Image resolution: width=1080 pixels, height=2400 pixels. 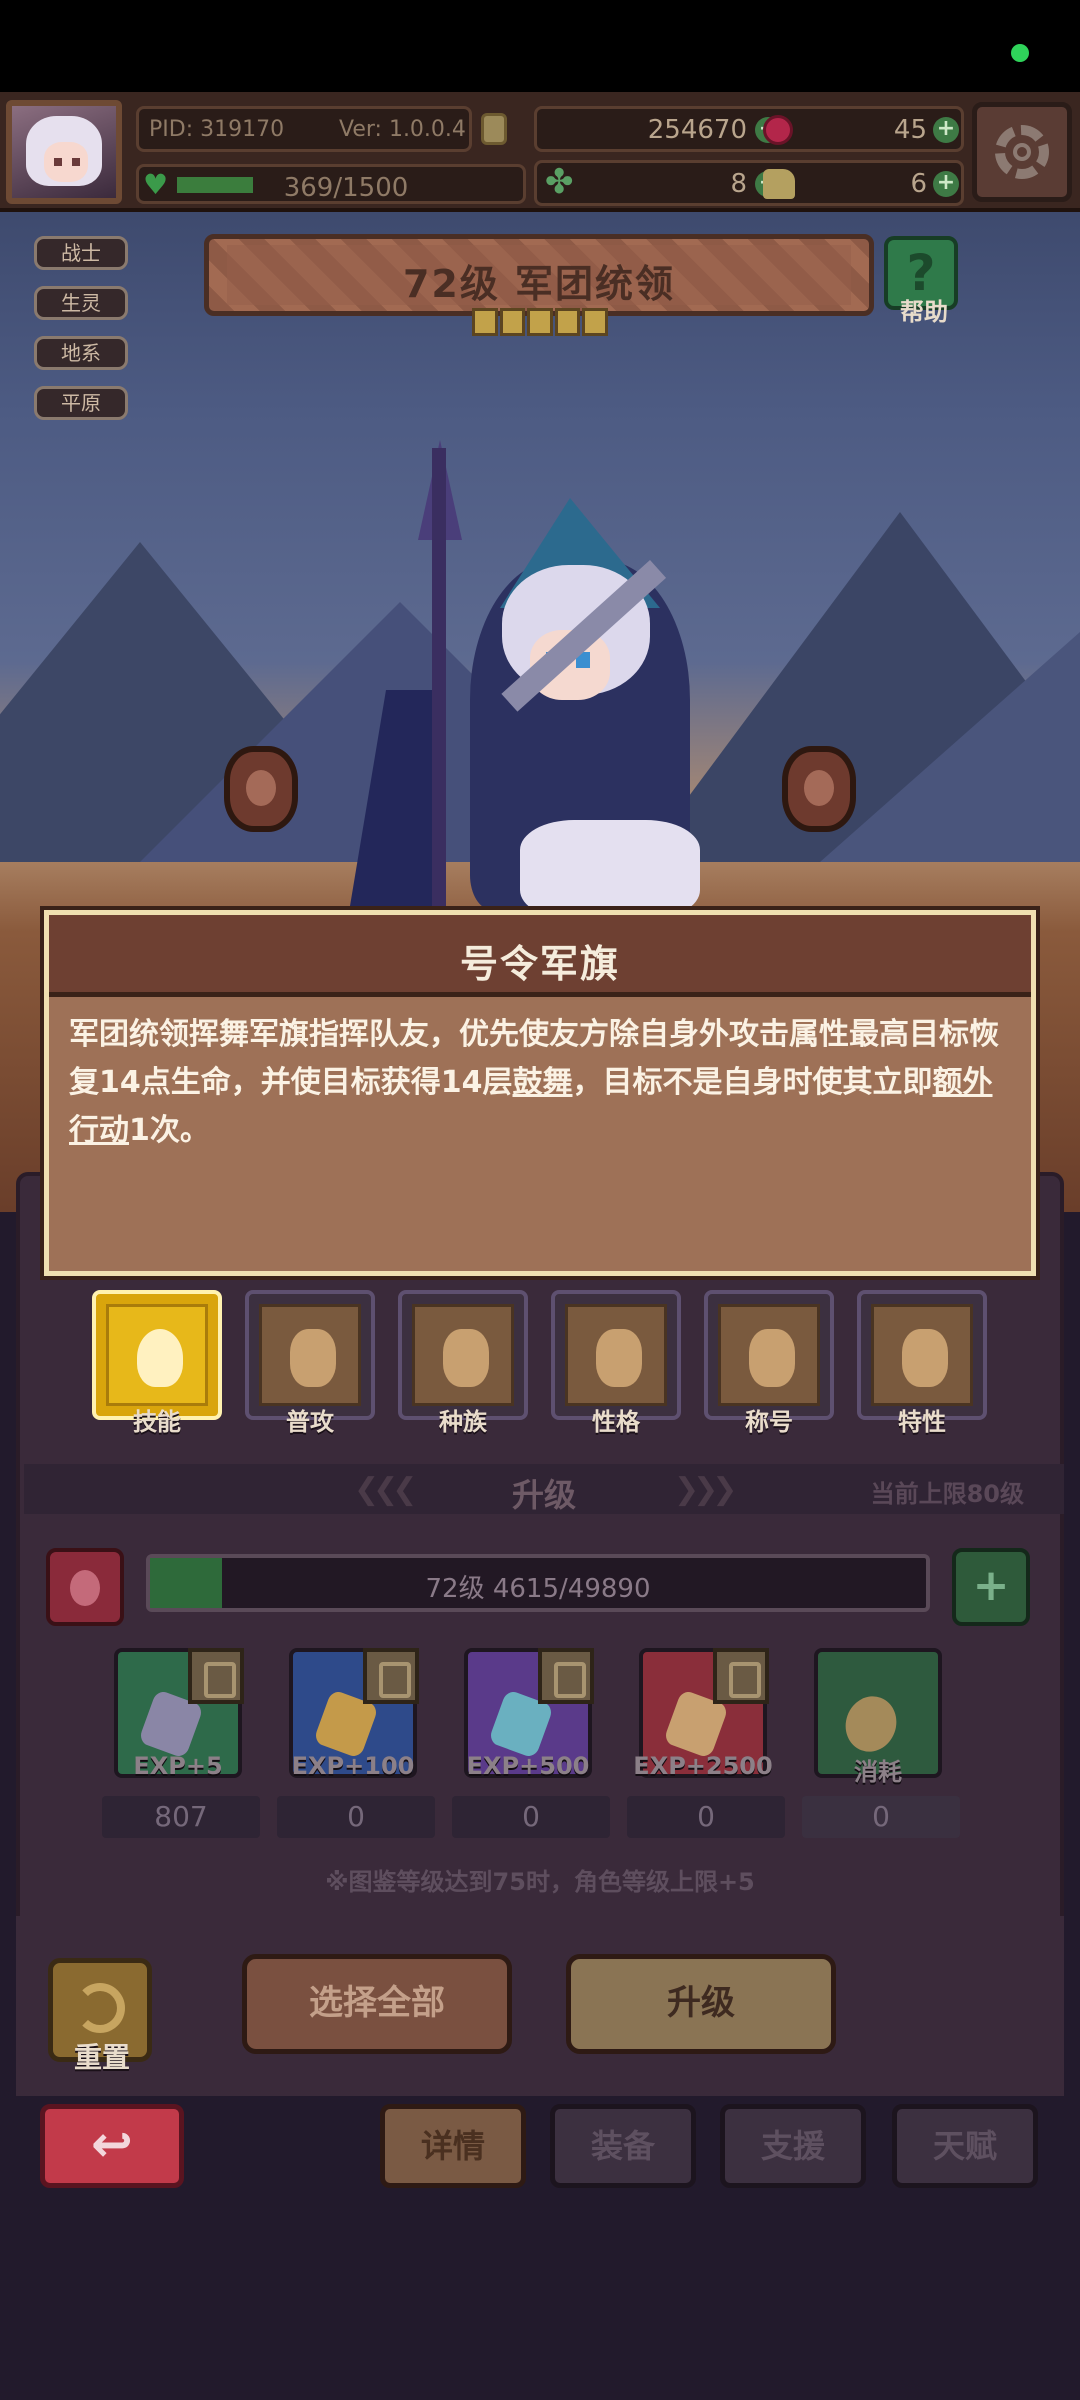 I want to click on pid-text: PID: 319170, so click(x=217, y=129).